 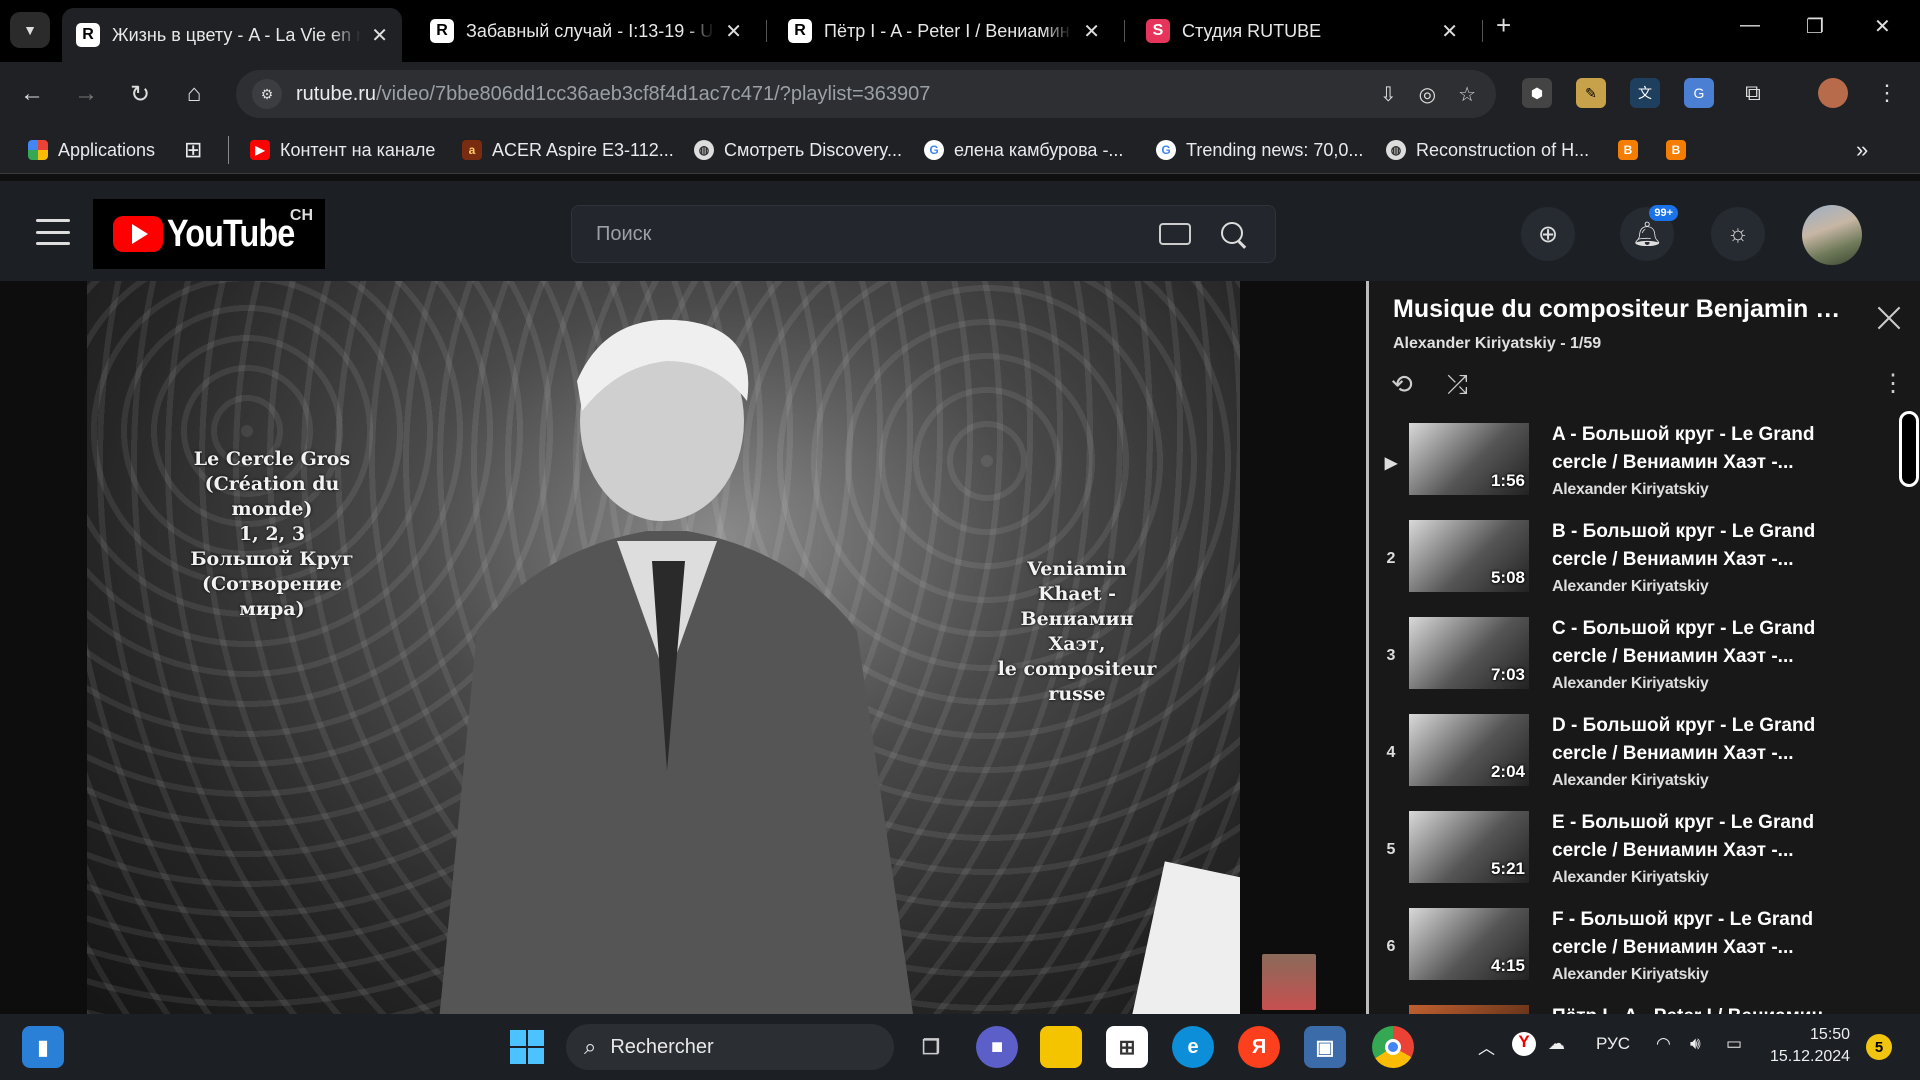 I want to click on wifi-icon: ◠, so click(x=1663, y=1044).